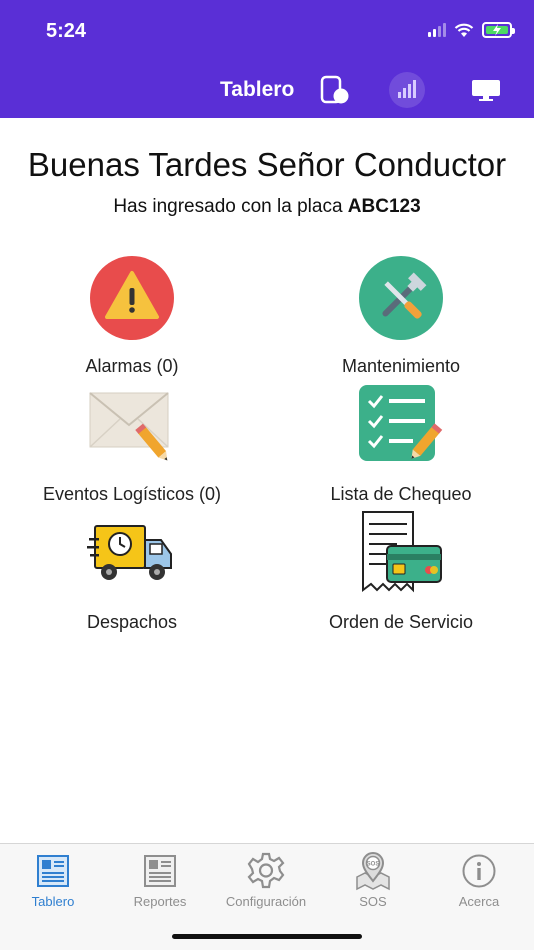 The image size is (534, 950). What do you see at coordinates (373, 901) in the screenshot?
I see `tab-label: SOS` at bounding box center [373, 901].